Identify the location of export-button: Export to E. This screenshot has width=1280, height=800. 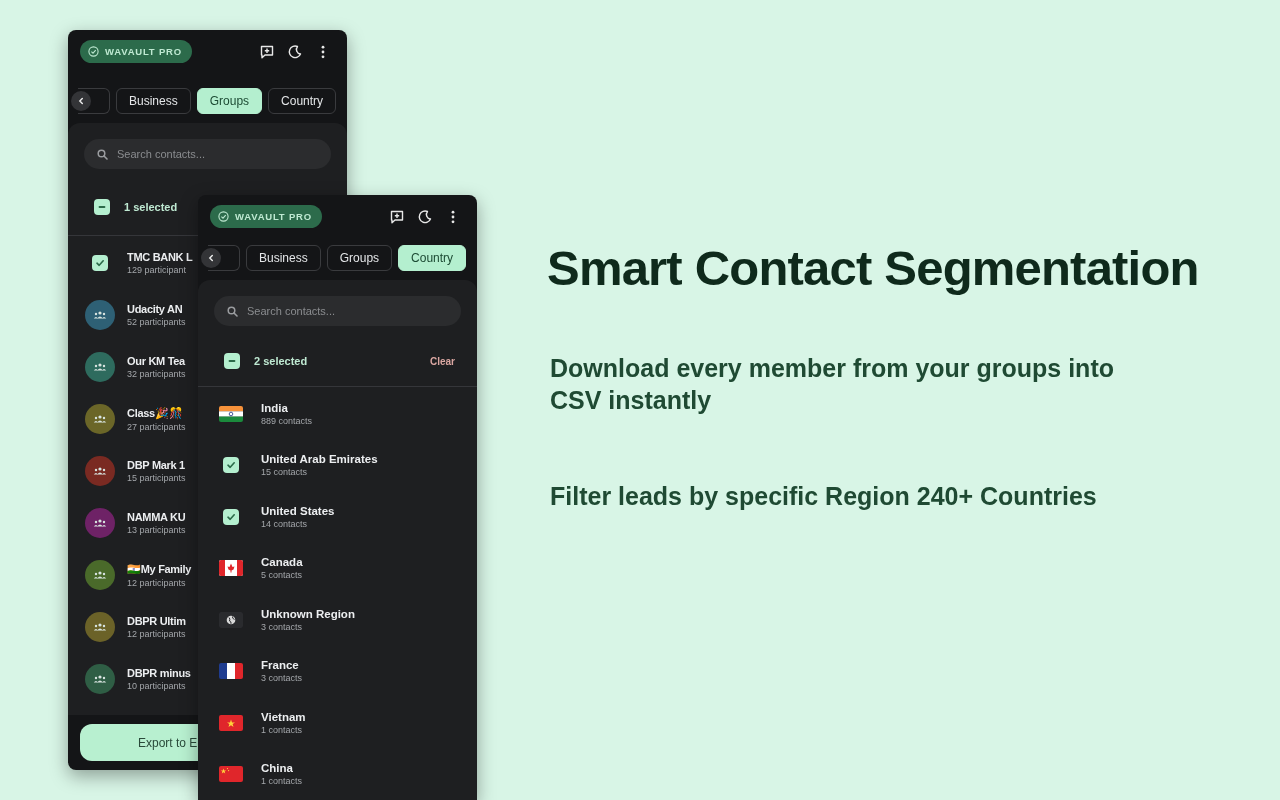
(139, 742).